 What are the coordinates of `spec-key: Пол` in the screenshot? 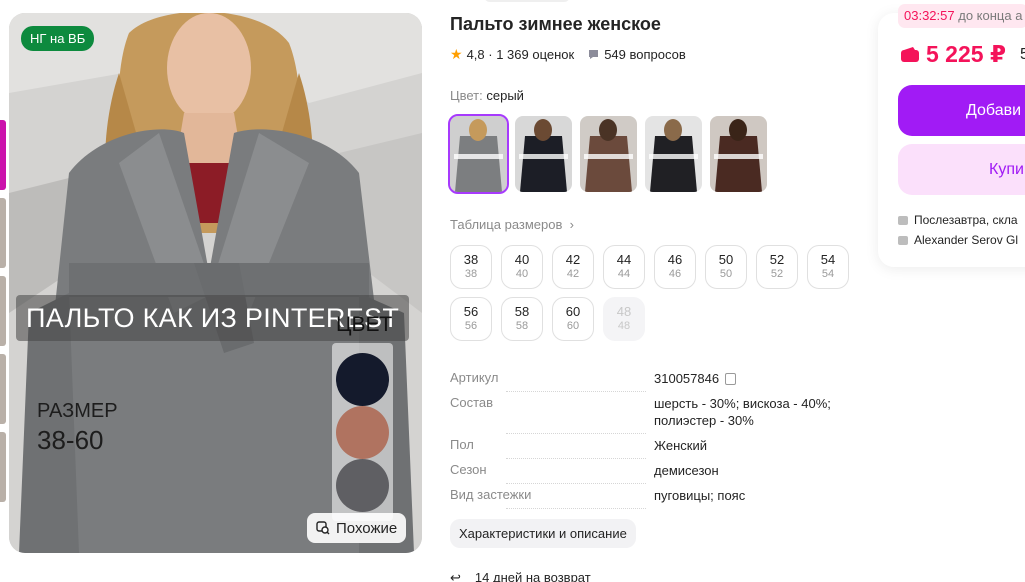 It's located at (464, 444).